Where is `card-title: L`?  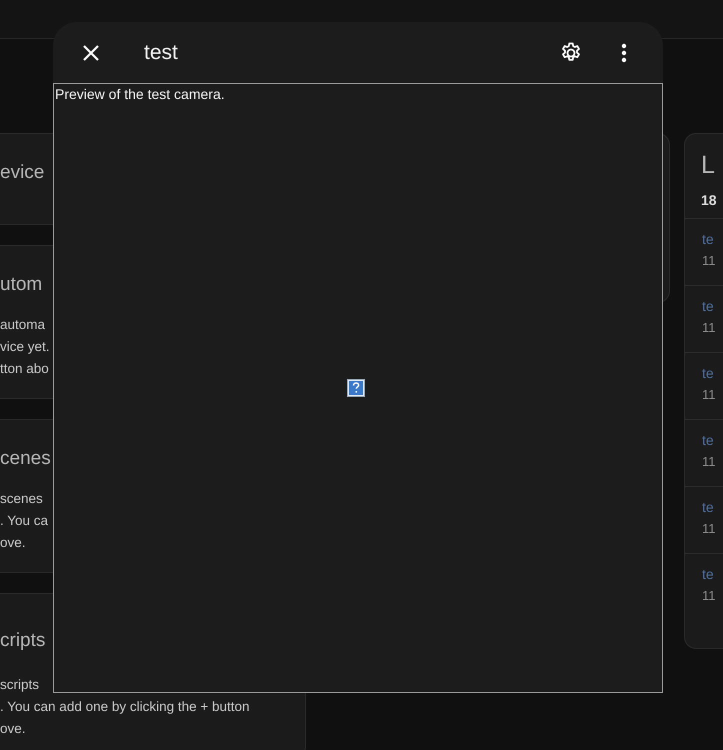
card-title: L is located at coordinates (708, 165).